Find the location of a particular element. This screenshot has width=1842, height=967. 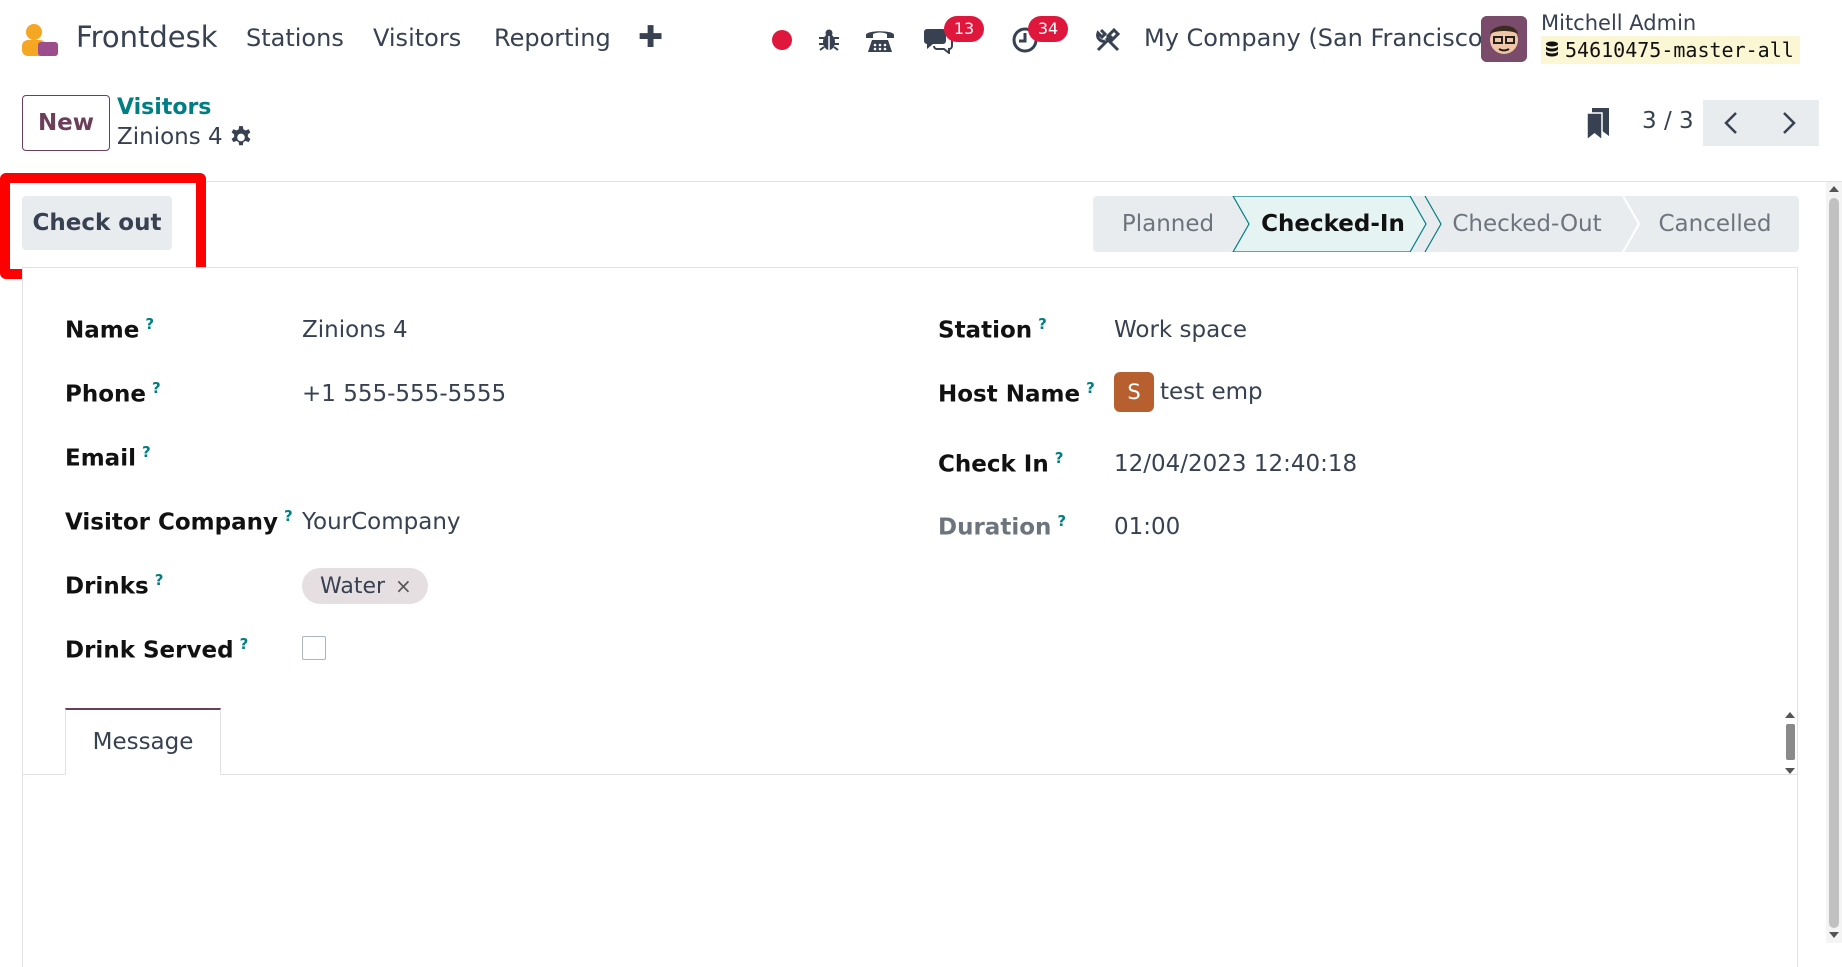

pager-previous-button is located at coordinates (1731, 123).